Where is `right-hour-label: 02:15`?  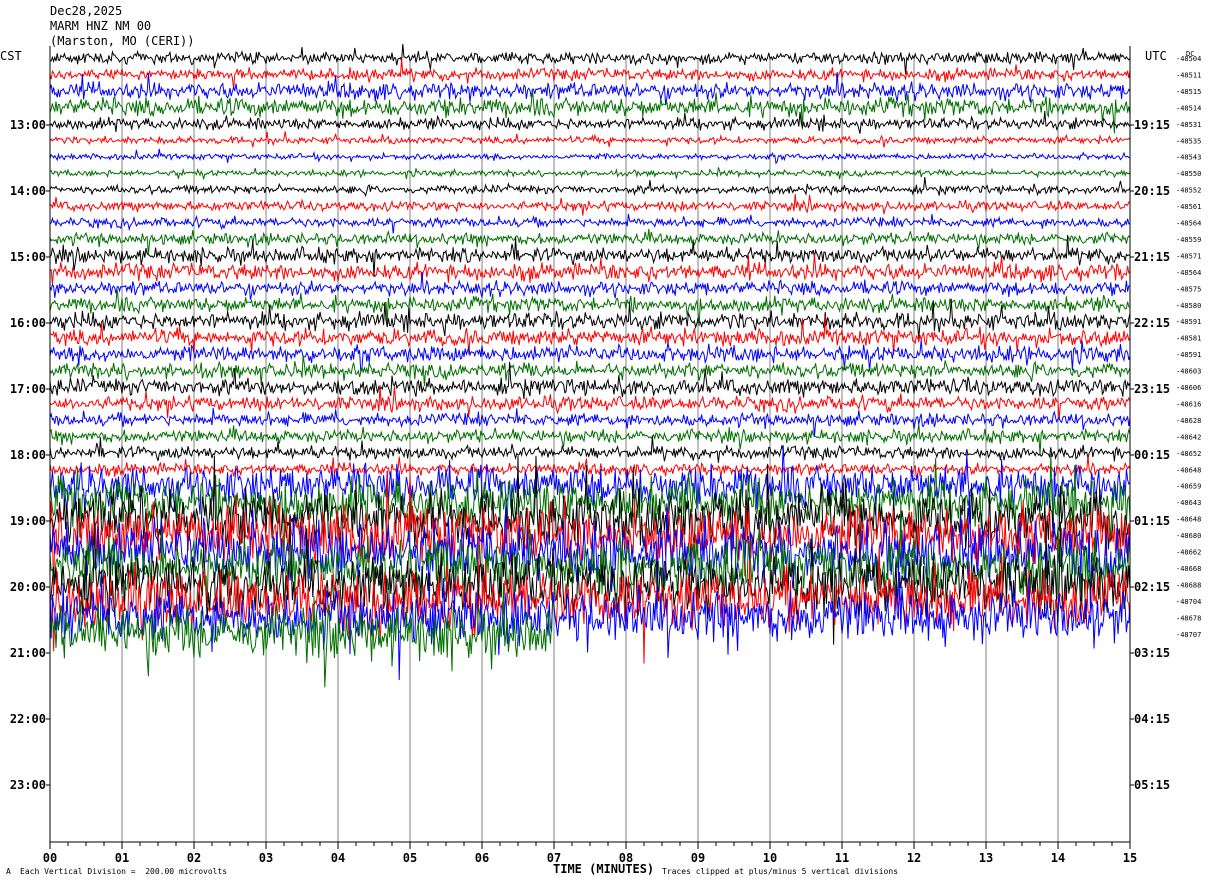
right-hour-label: 02:15 is located at coordinates (1152, 587).